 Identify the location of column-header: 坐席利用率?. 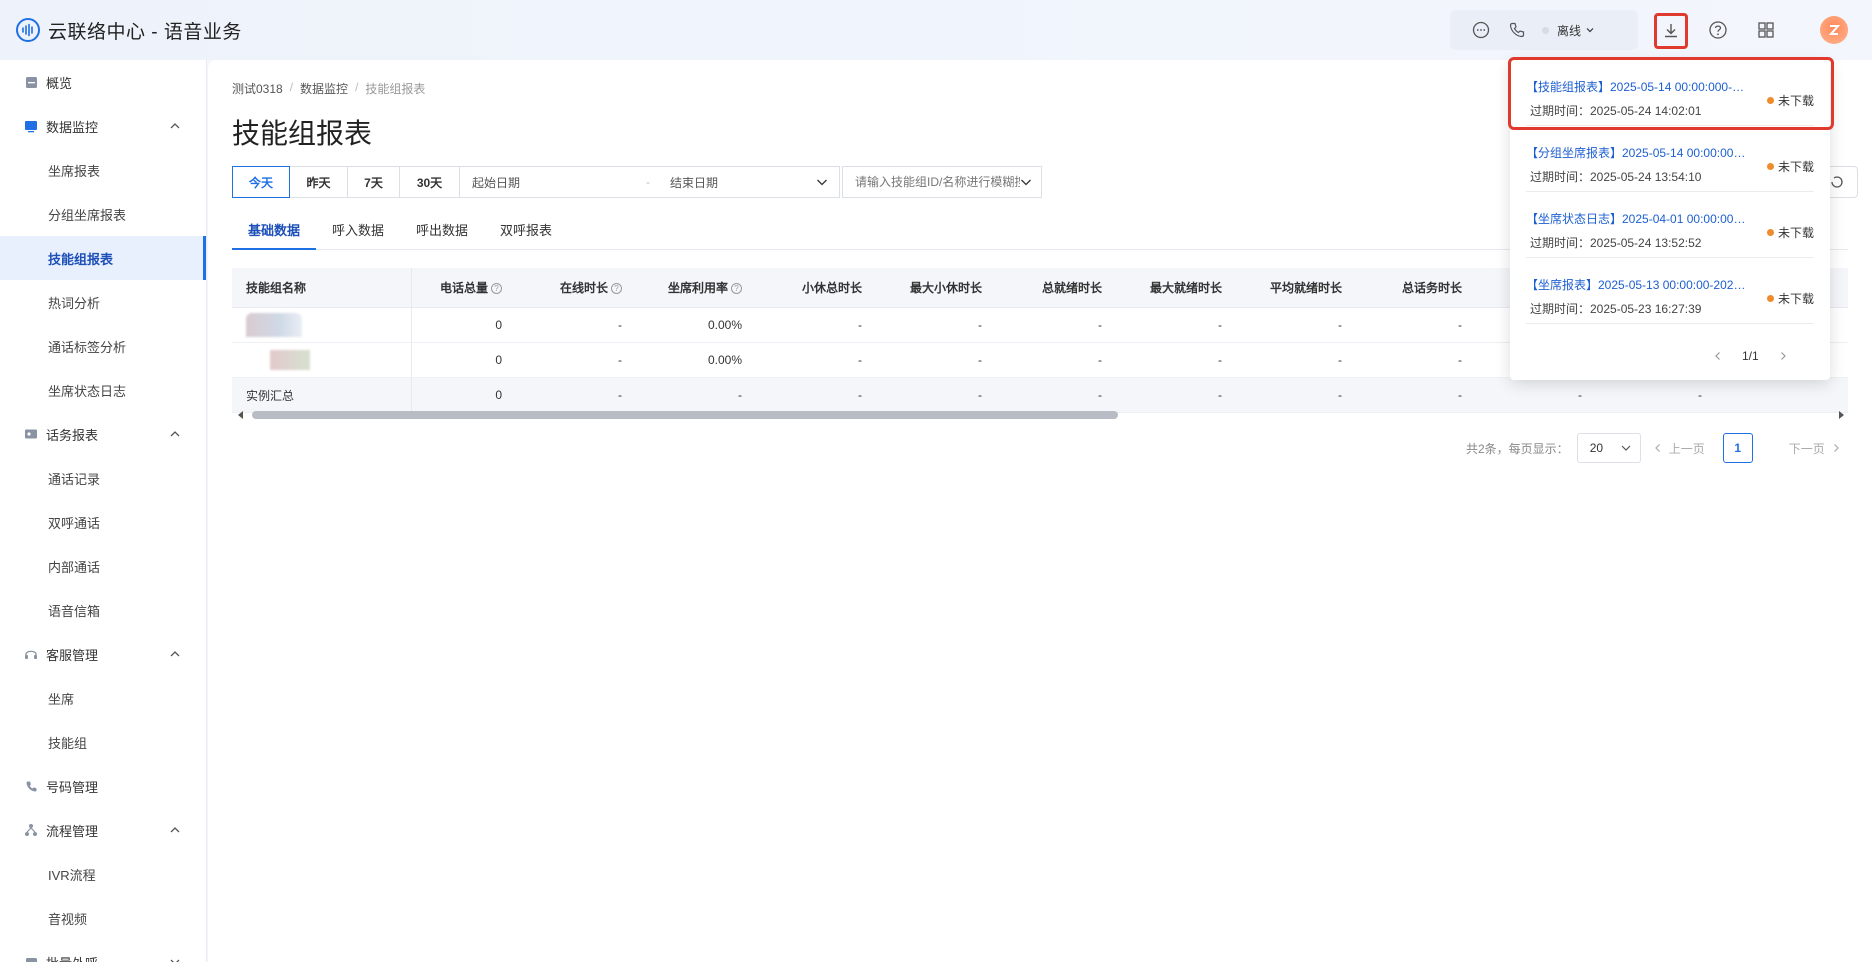
(696, 287).